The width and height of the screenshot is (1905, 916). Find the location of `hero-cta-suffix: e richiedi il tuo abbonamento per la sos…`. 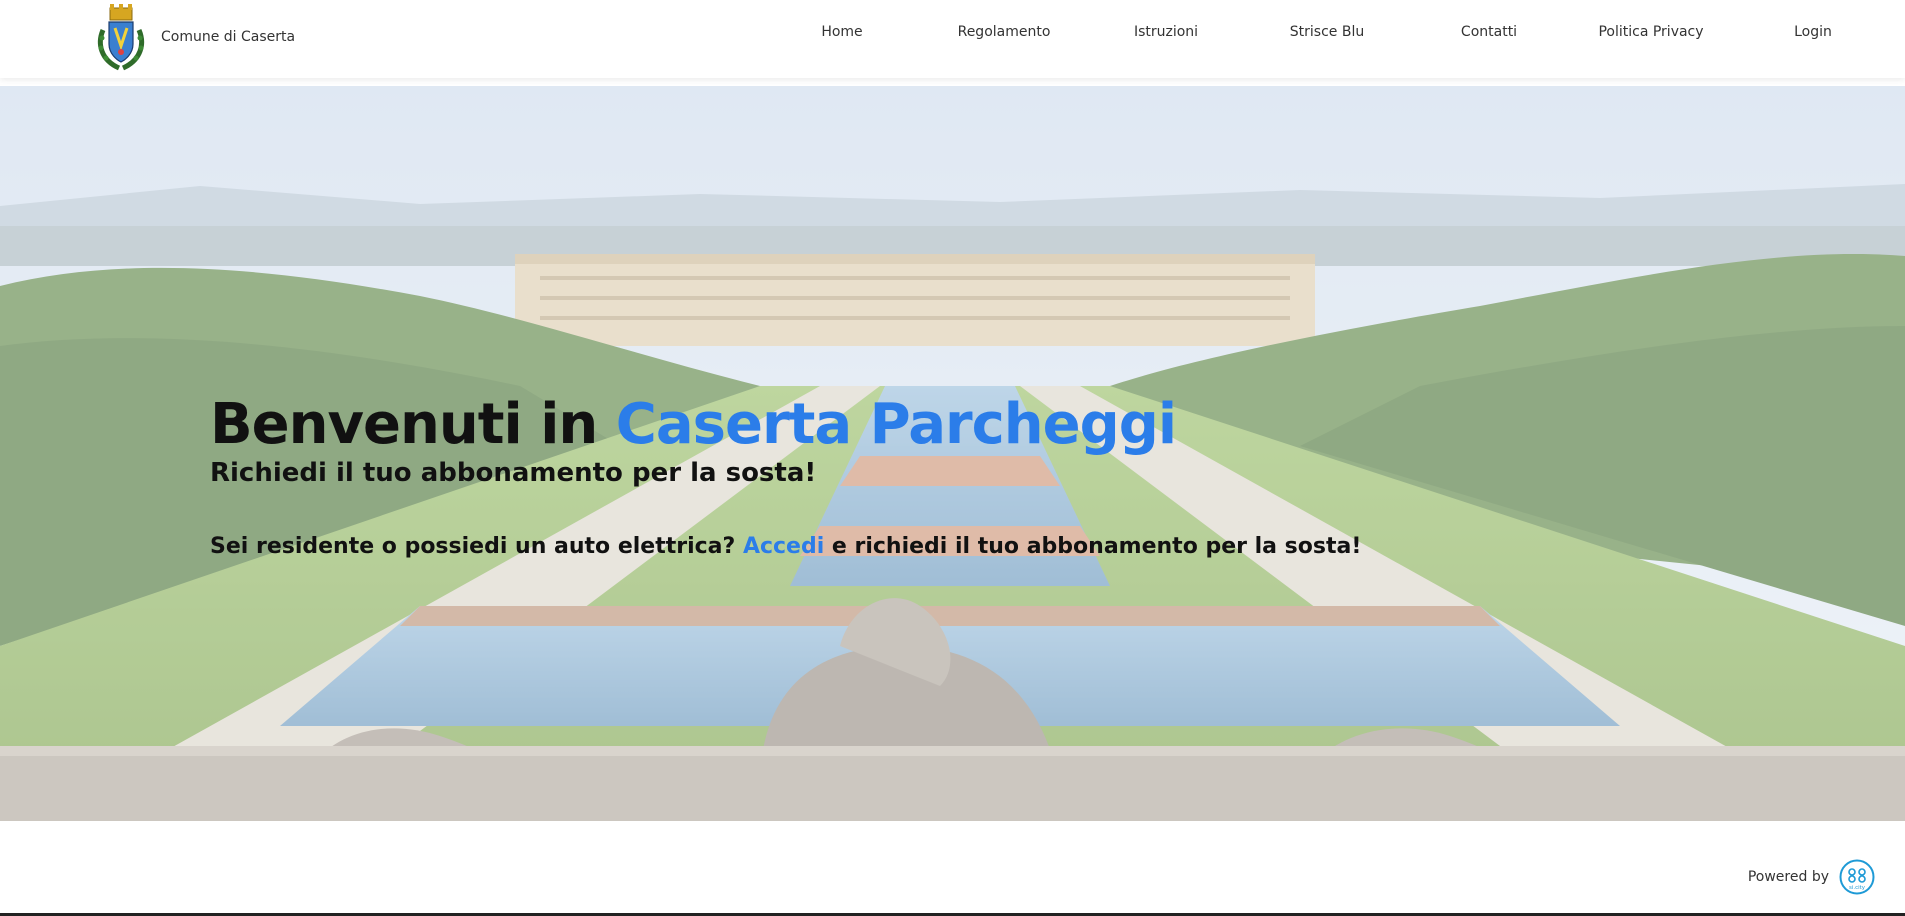

hero-cta-suffix: e richiedi il tuo abbonamento per la sos… is located at coordinates (1093, 546).